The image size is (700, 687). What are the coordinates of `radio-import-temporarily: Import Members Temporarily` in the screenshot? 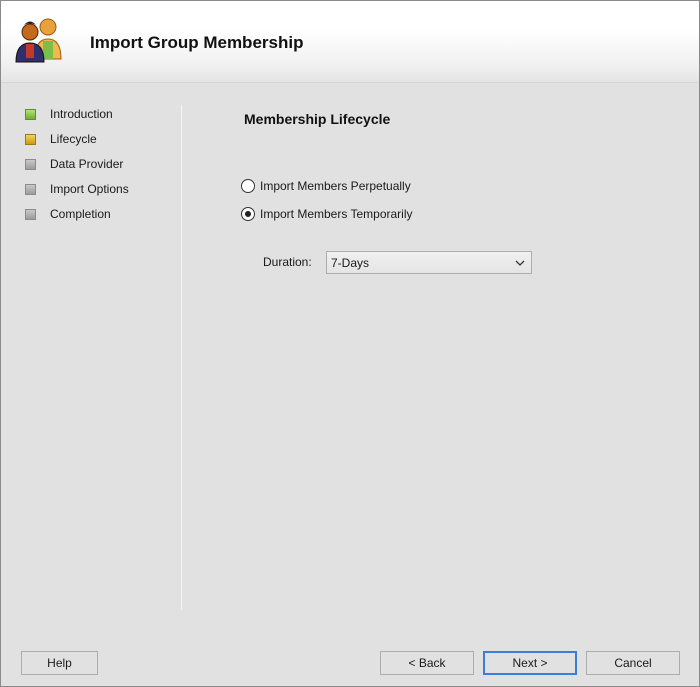 It's located at (326, 214).